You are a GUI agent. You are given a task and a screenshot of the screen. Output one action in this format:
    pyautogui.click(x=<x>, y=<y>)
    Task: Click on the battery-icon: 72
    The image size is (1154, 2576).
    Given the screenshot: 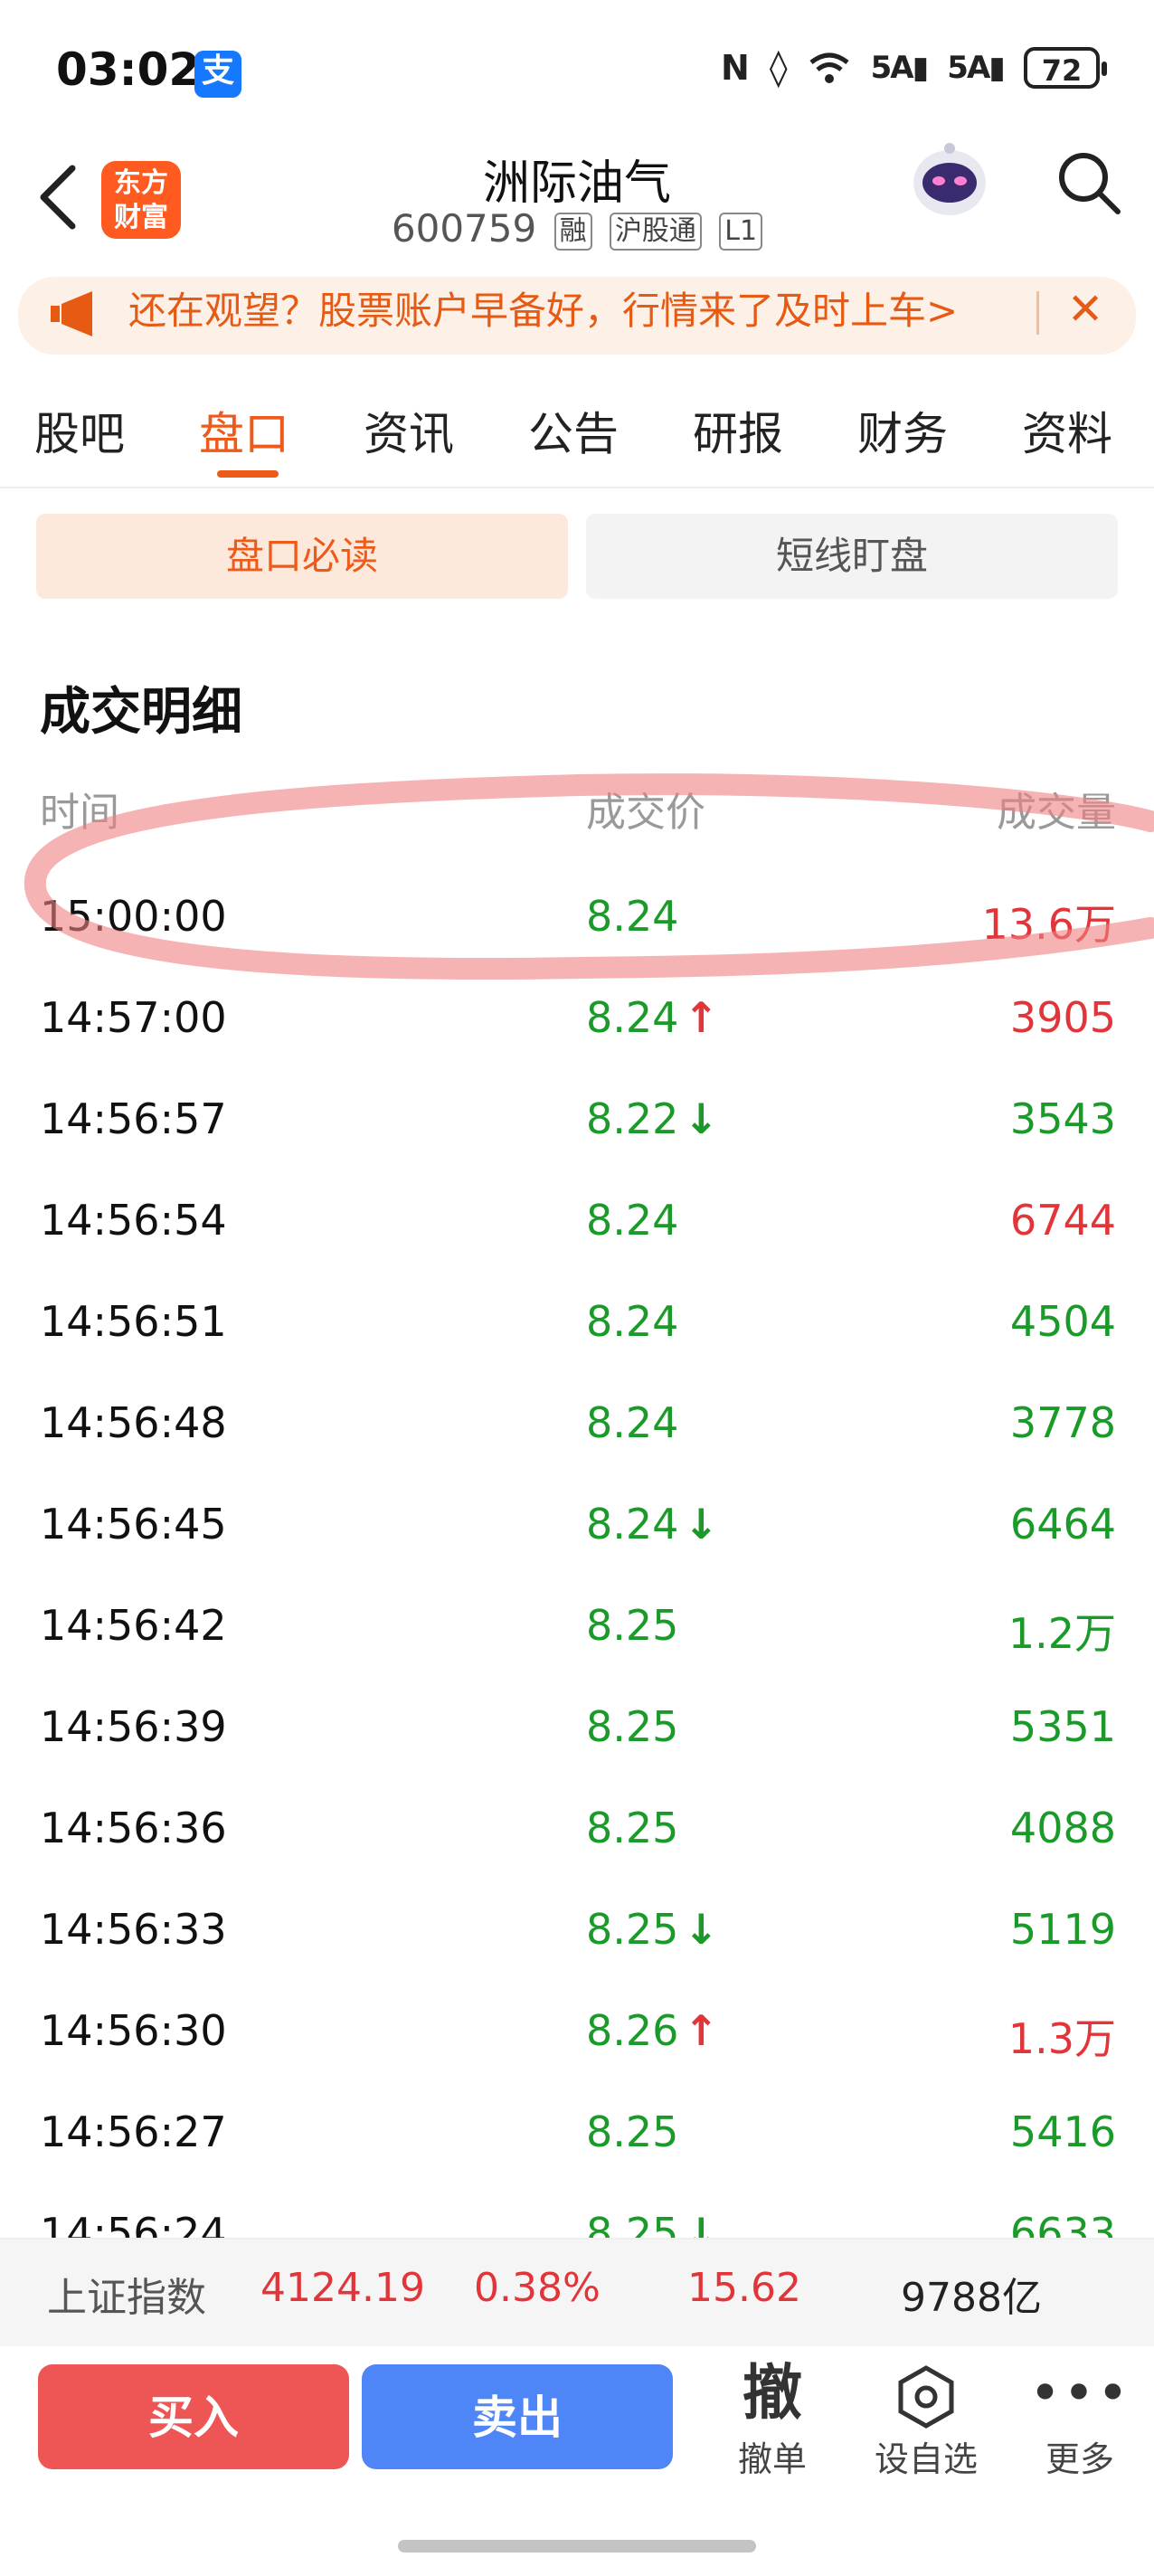 What is the action you would take?
    pyautogui.click(x=1065, y=68)
    